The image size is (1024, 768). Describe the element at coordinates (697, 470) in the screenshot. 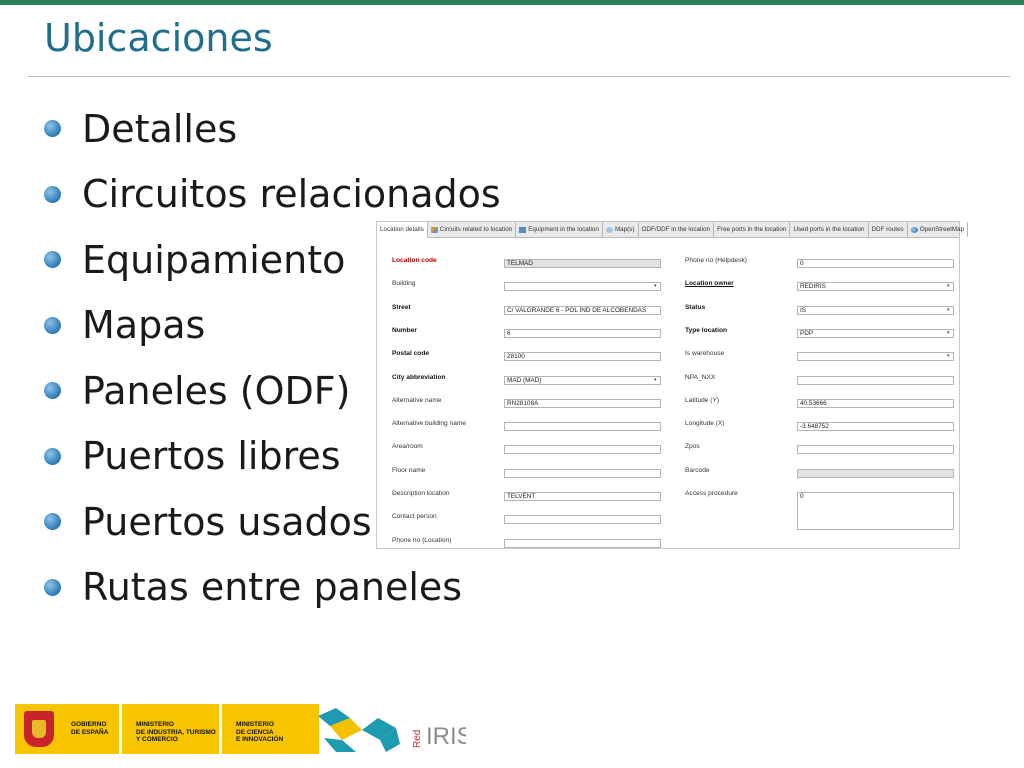

I see `barcode-label: Barcode` at that location.